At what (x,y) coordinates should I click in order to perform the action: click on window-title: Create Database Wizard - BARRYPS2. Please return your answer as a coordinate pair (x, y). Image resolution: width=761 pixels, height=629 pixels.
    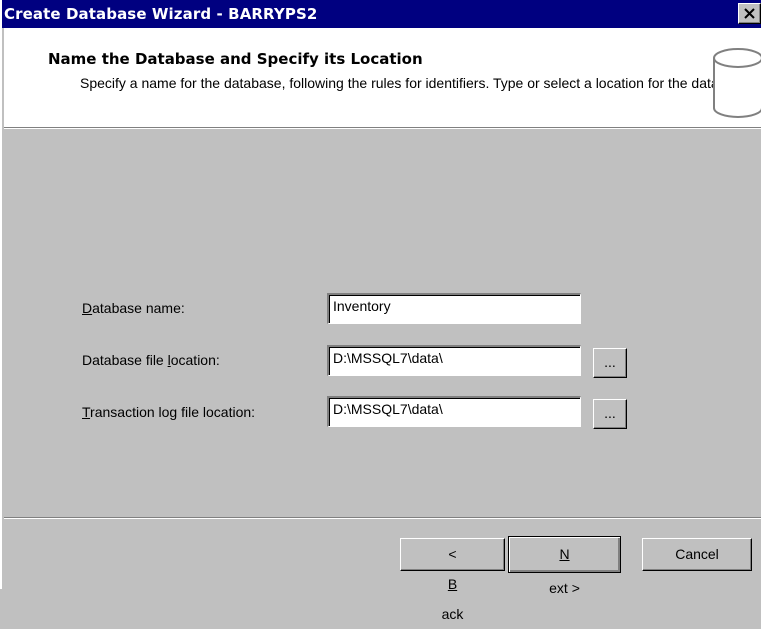
    Looking at the image, I should click on (161, 14).